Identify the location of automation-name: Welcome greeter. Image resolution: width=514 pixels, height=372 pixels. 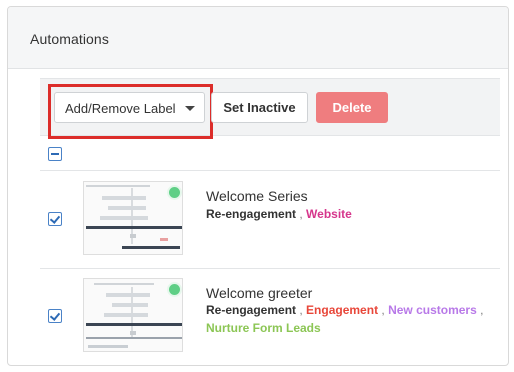
(259, 293).